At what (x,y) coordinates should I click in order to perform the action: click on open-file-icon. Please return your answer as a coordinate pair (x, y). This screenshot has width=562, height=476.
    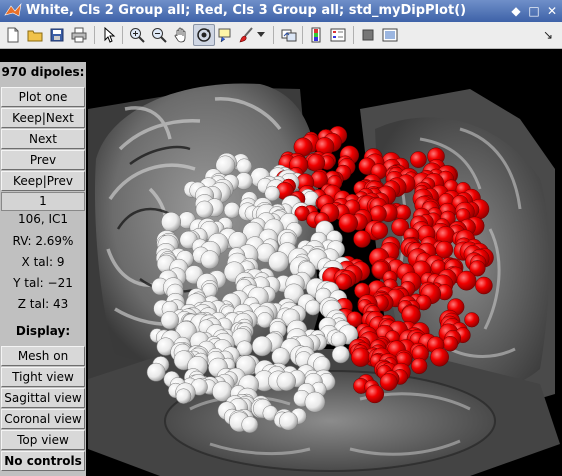
    Looking at the image, I should click on (35, 35).